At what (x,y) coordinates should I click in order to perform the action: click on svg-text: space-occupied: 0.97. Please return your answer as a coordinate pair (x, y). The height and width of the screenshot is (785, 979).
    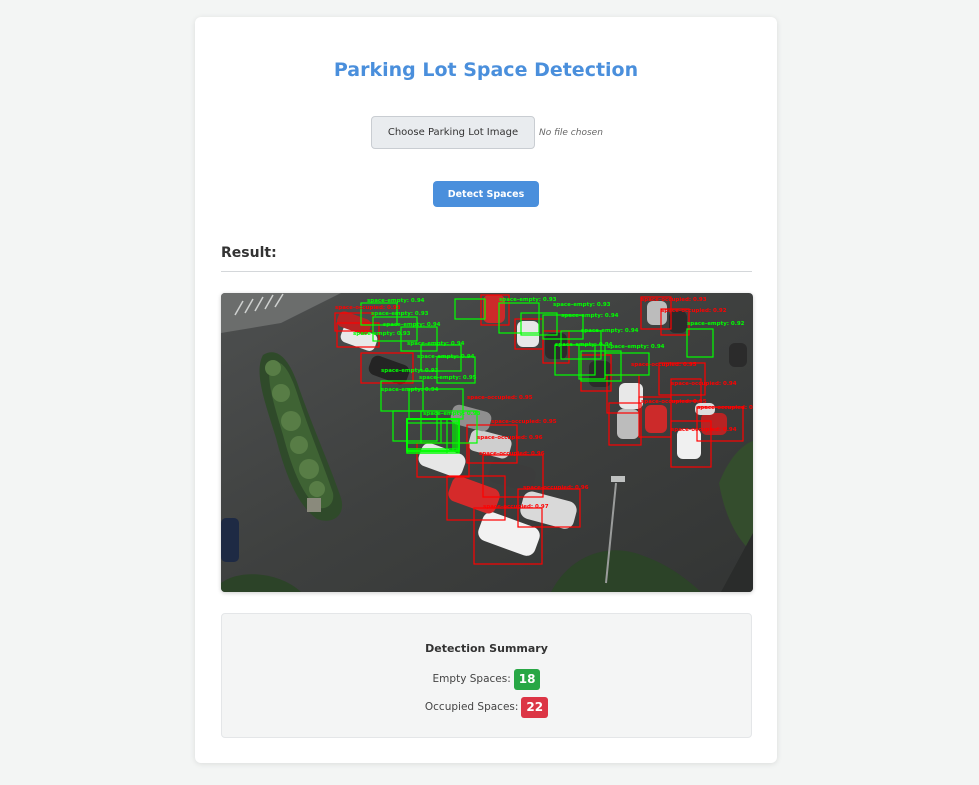
    Looking at the image, I should click on (516, 507).